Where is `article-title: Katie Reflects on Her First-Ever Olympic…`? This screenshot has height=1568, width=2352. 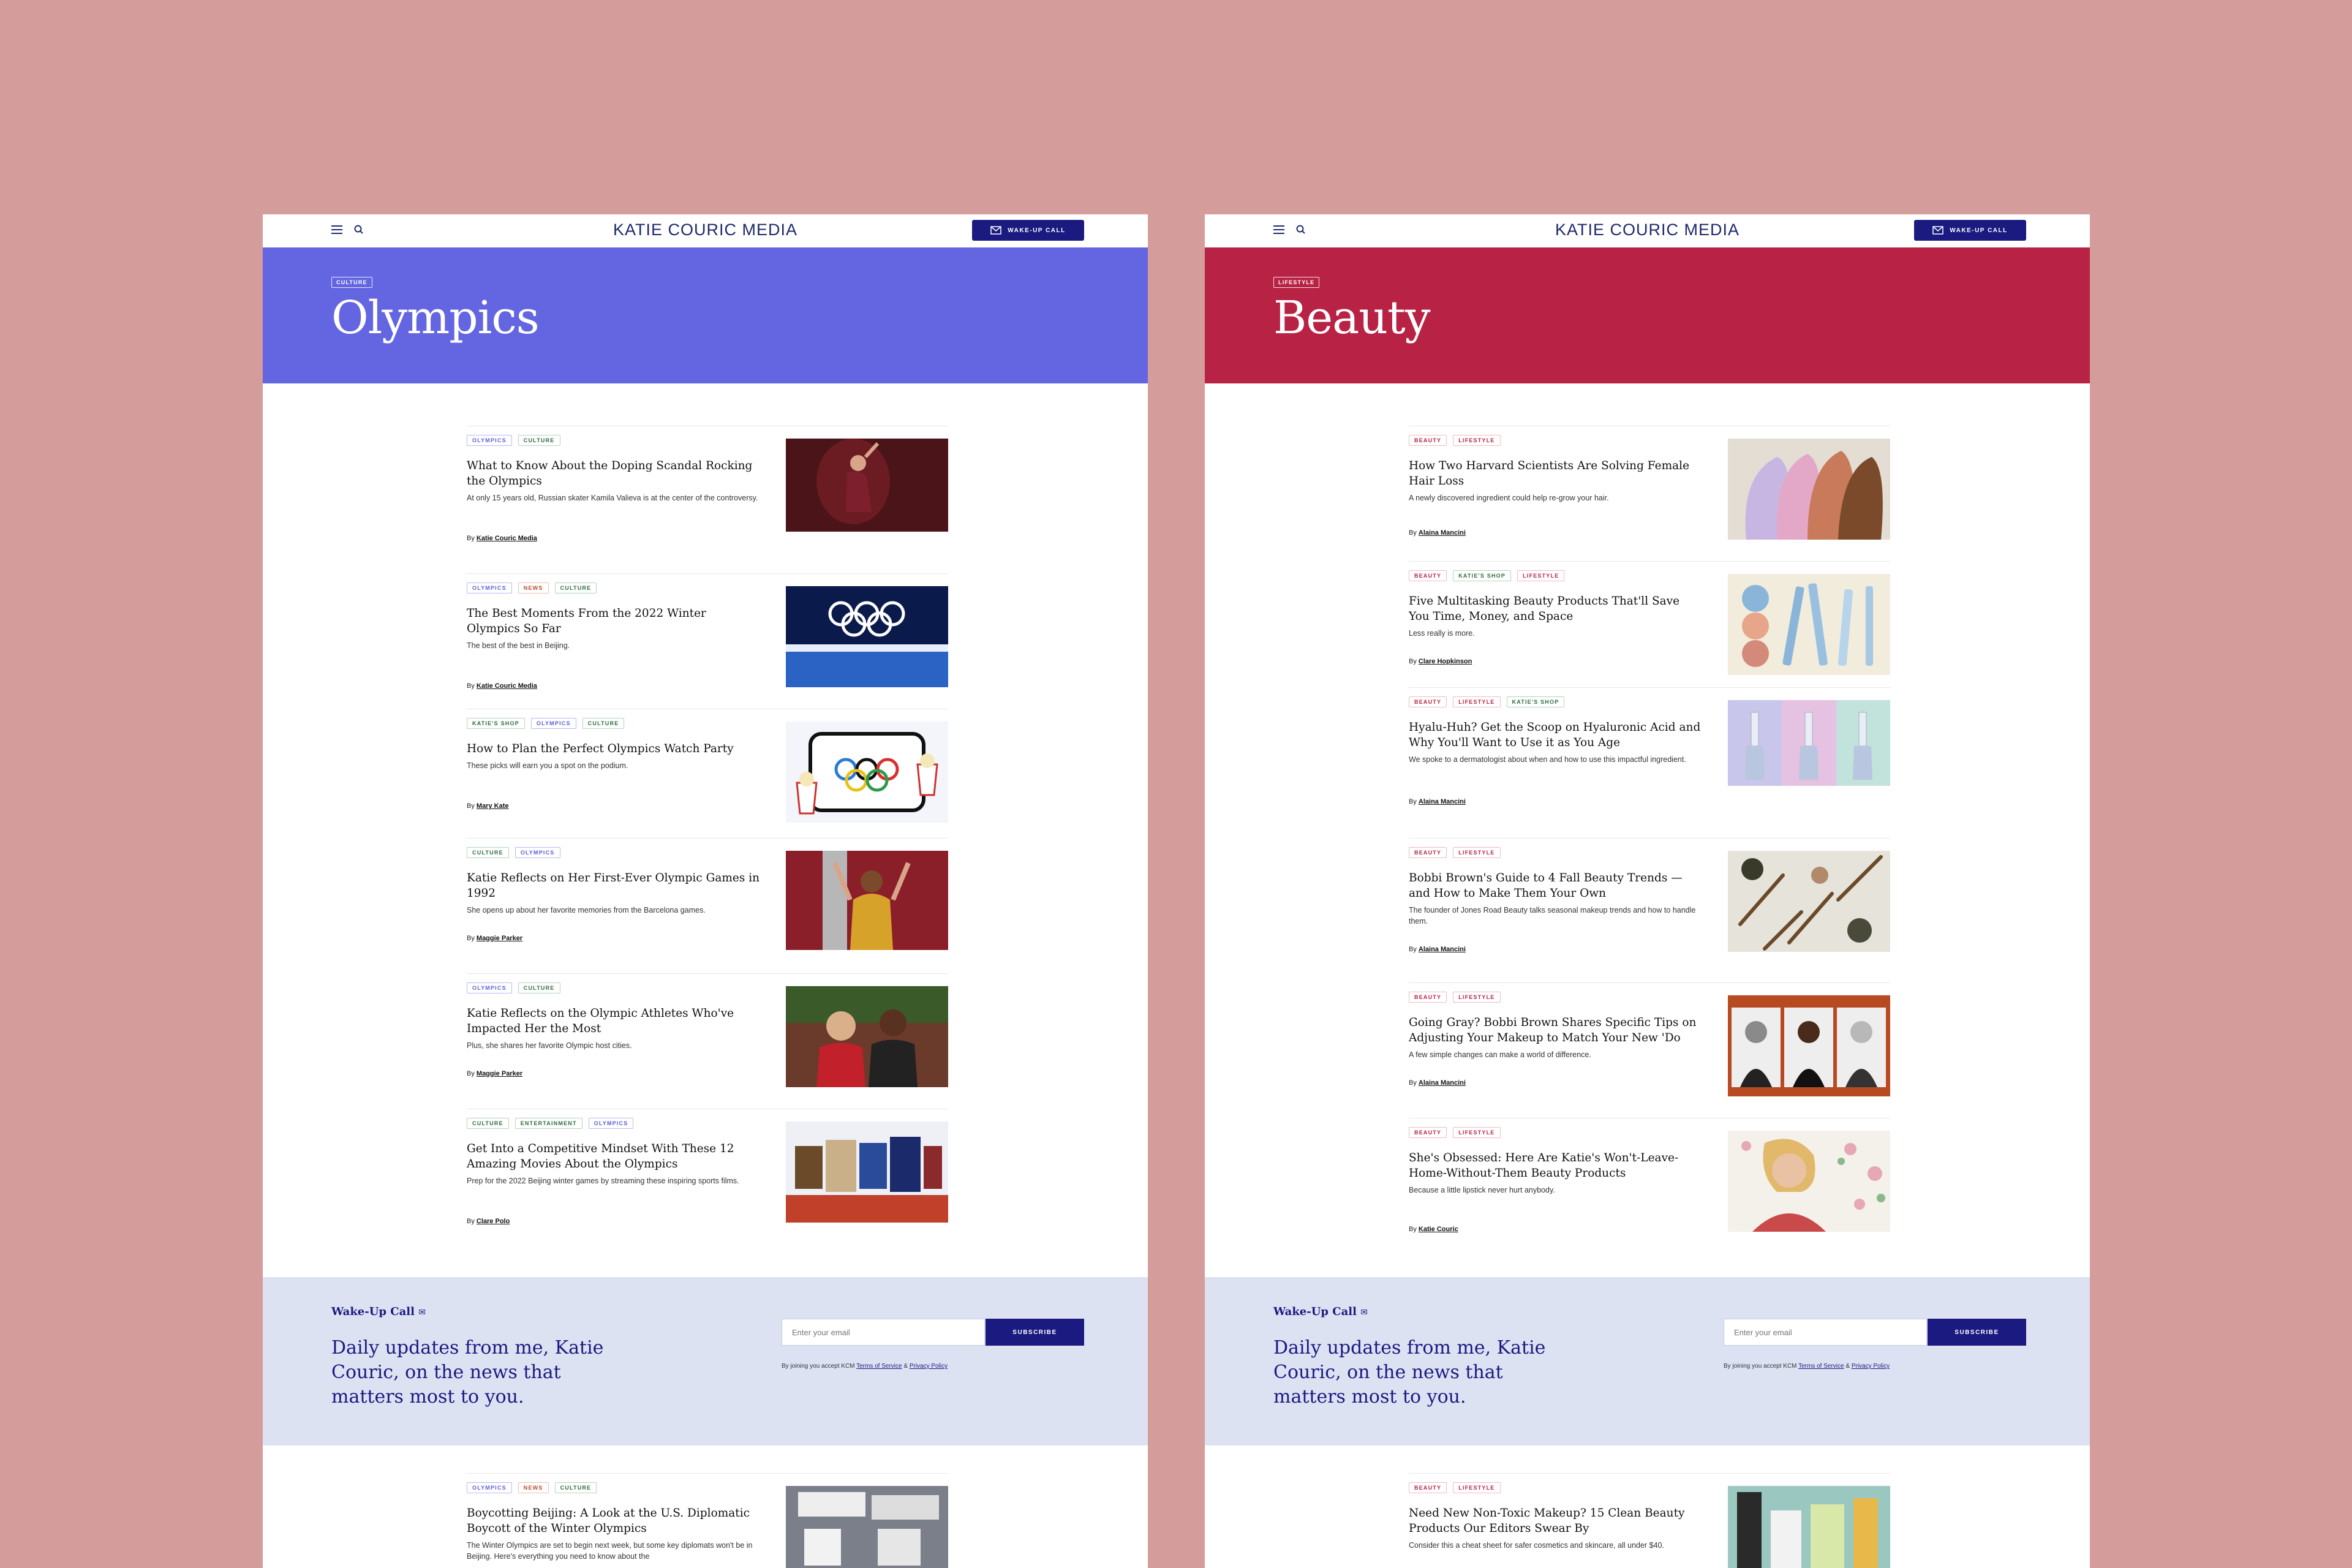 article-title: Katie Reflects on Her First-Ever Olympic… is located at coordinates (614, 886).